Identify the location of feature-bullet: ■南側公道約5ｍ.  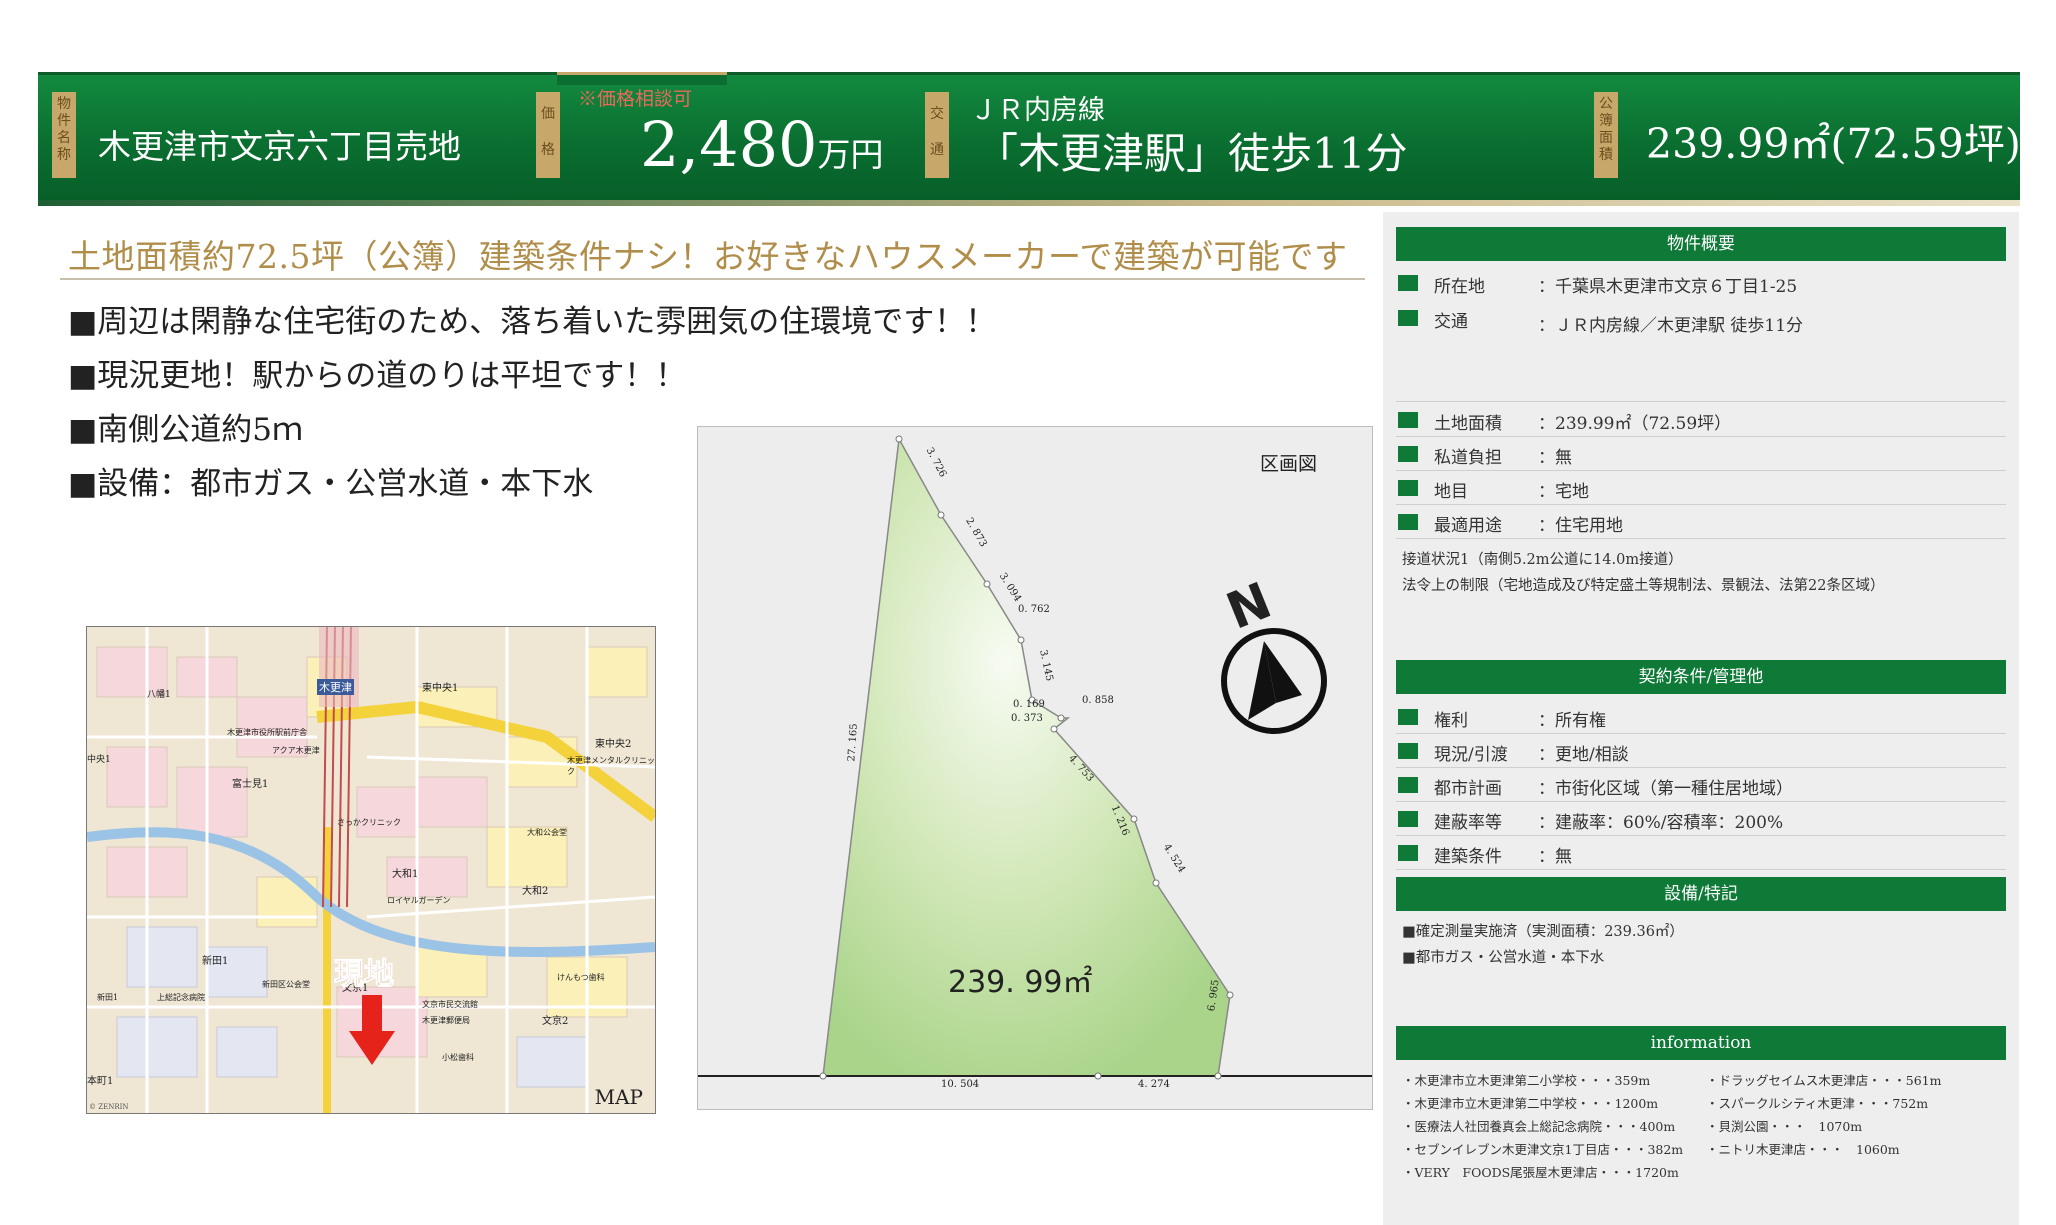
(186, 430).